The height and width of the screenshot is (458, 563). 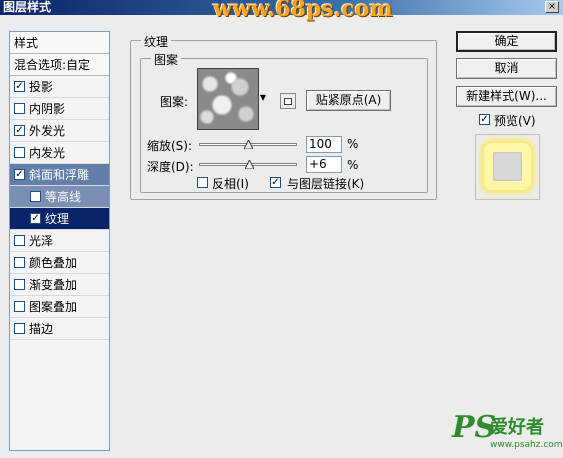 I want to click on scale-input: 100, so click(x=324, y=144).